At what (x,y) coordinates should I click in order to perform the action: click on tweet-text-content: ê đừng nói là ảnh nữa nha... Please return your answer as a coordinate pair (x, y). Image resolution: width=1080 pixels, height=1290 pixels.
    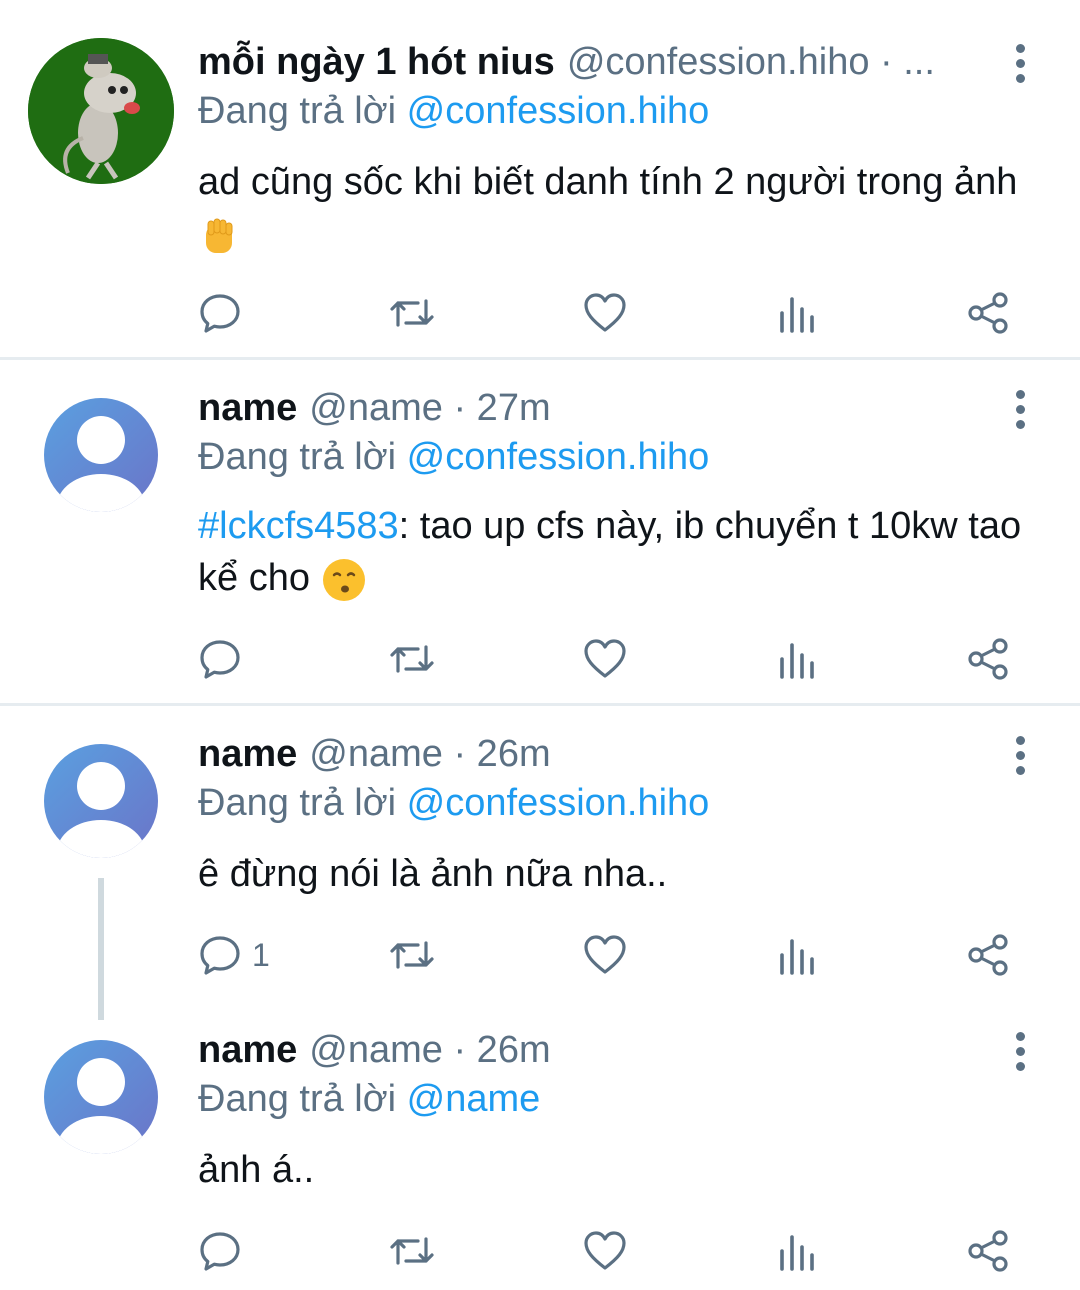
    Looking at the image, I should click on (433, 874).